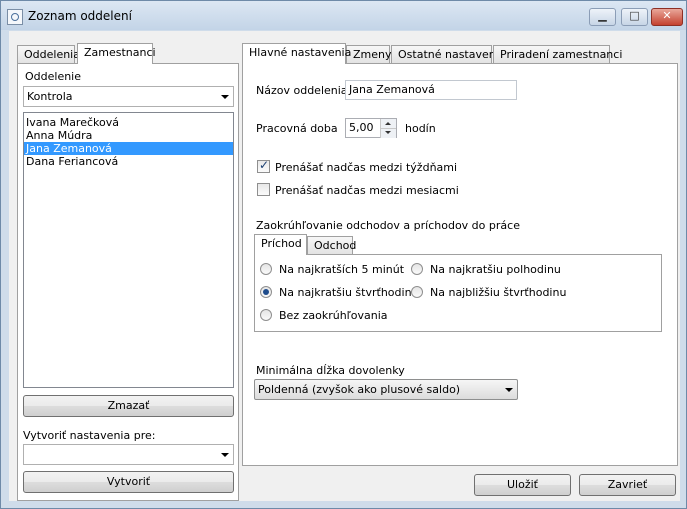 The height and width of the screenshot is (509, 687). What do you see at coordinates (15, 17) in the screenshot?
I see `app-icon` at bounding box center [15, 17].